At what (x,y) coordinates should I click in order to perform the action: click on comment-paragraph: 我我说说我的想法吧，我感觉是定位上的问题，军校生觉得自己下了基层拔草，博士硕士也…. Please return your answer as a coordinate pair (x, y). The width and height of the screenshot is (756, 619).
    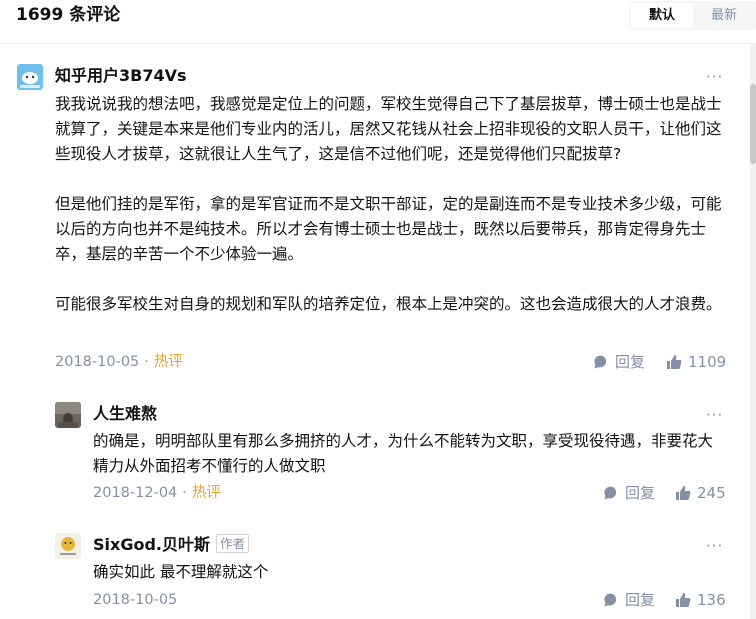
    Looking at the image, I should click on (388, 129).